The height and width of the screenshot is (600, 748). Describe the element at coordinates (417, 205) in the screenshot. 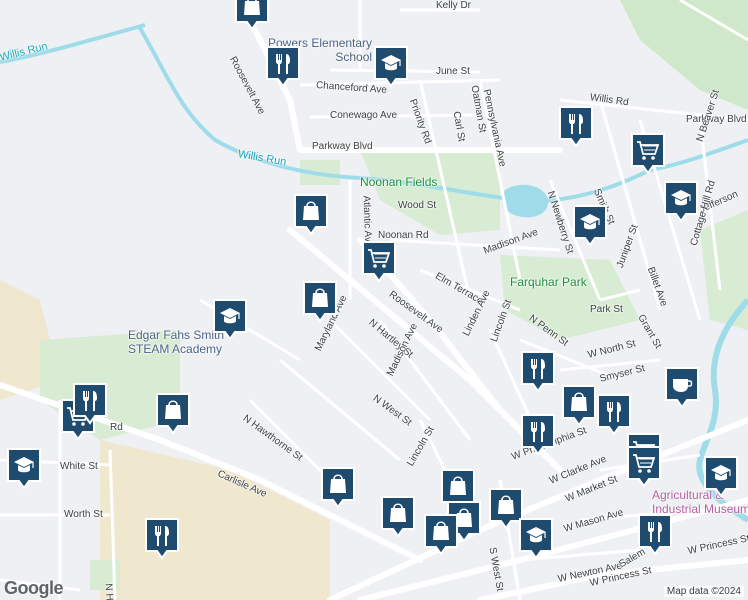

I see `label-wood-st: Wood St` at that location.